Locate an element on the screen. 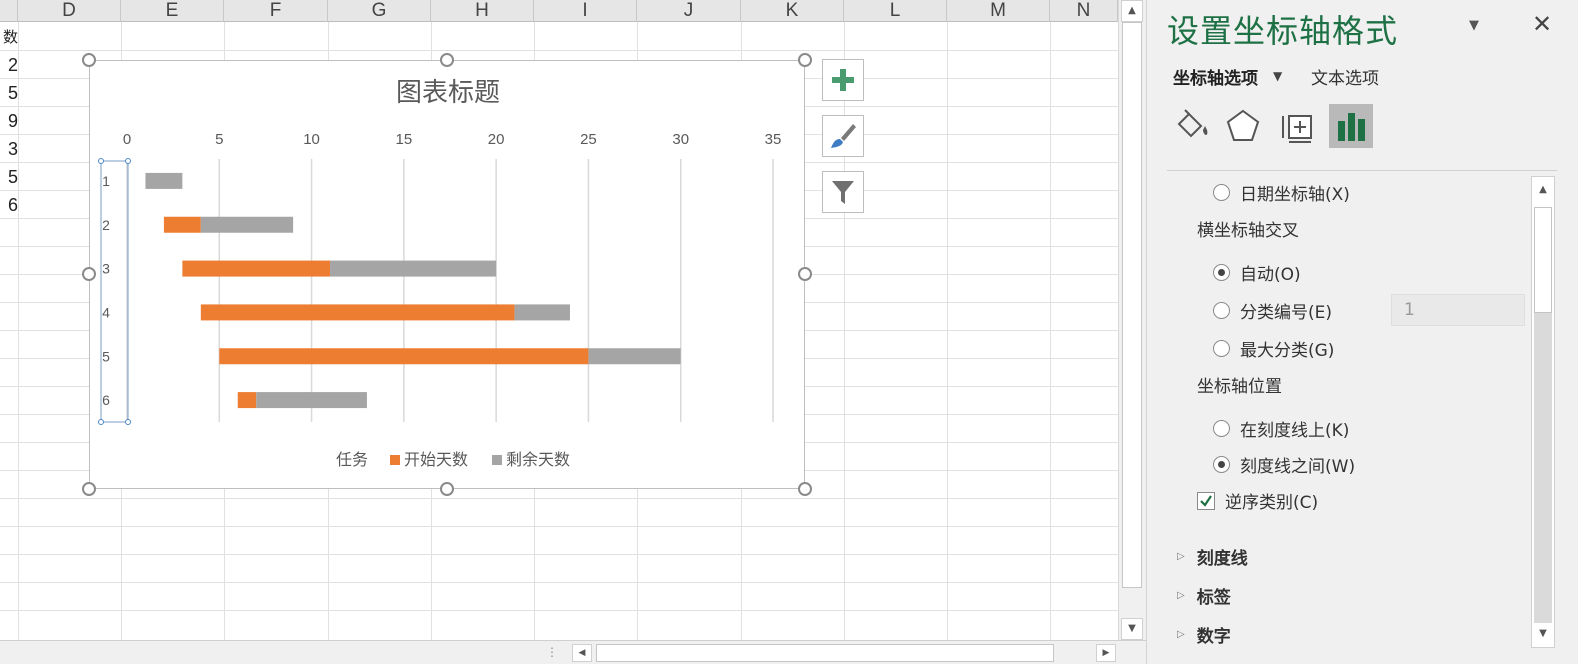  date-axis-radio: 日期坐标轴(X) is located at coordinates (1281, 192).